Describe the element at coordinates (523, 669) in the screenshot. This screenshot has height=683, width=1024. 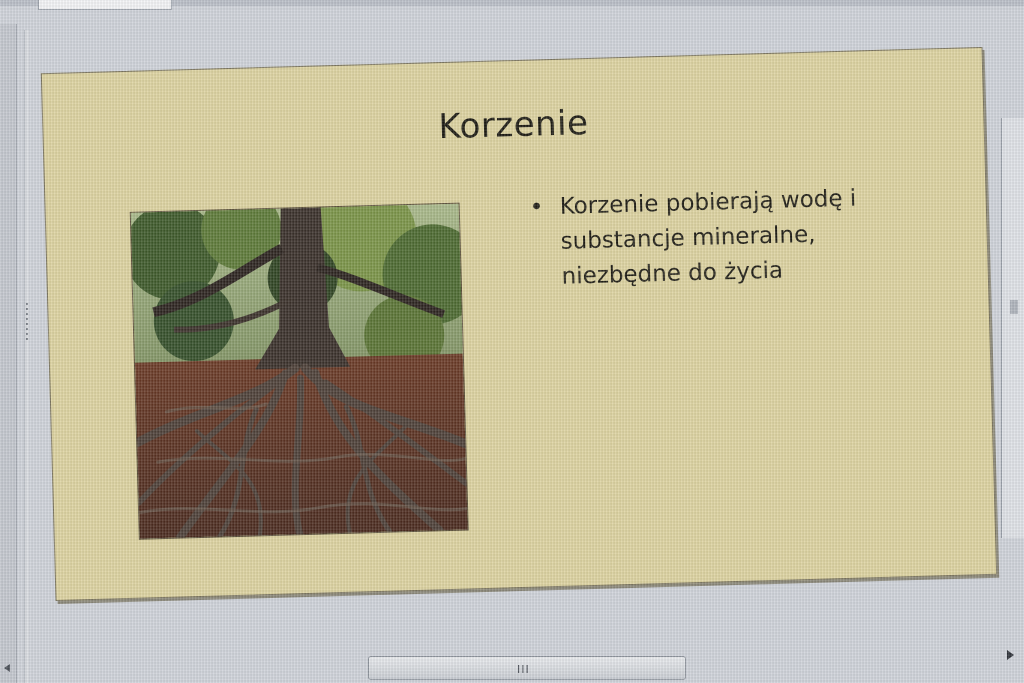
I see `scroll-grip-icon: III` at that location.